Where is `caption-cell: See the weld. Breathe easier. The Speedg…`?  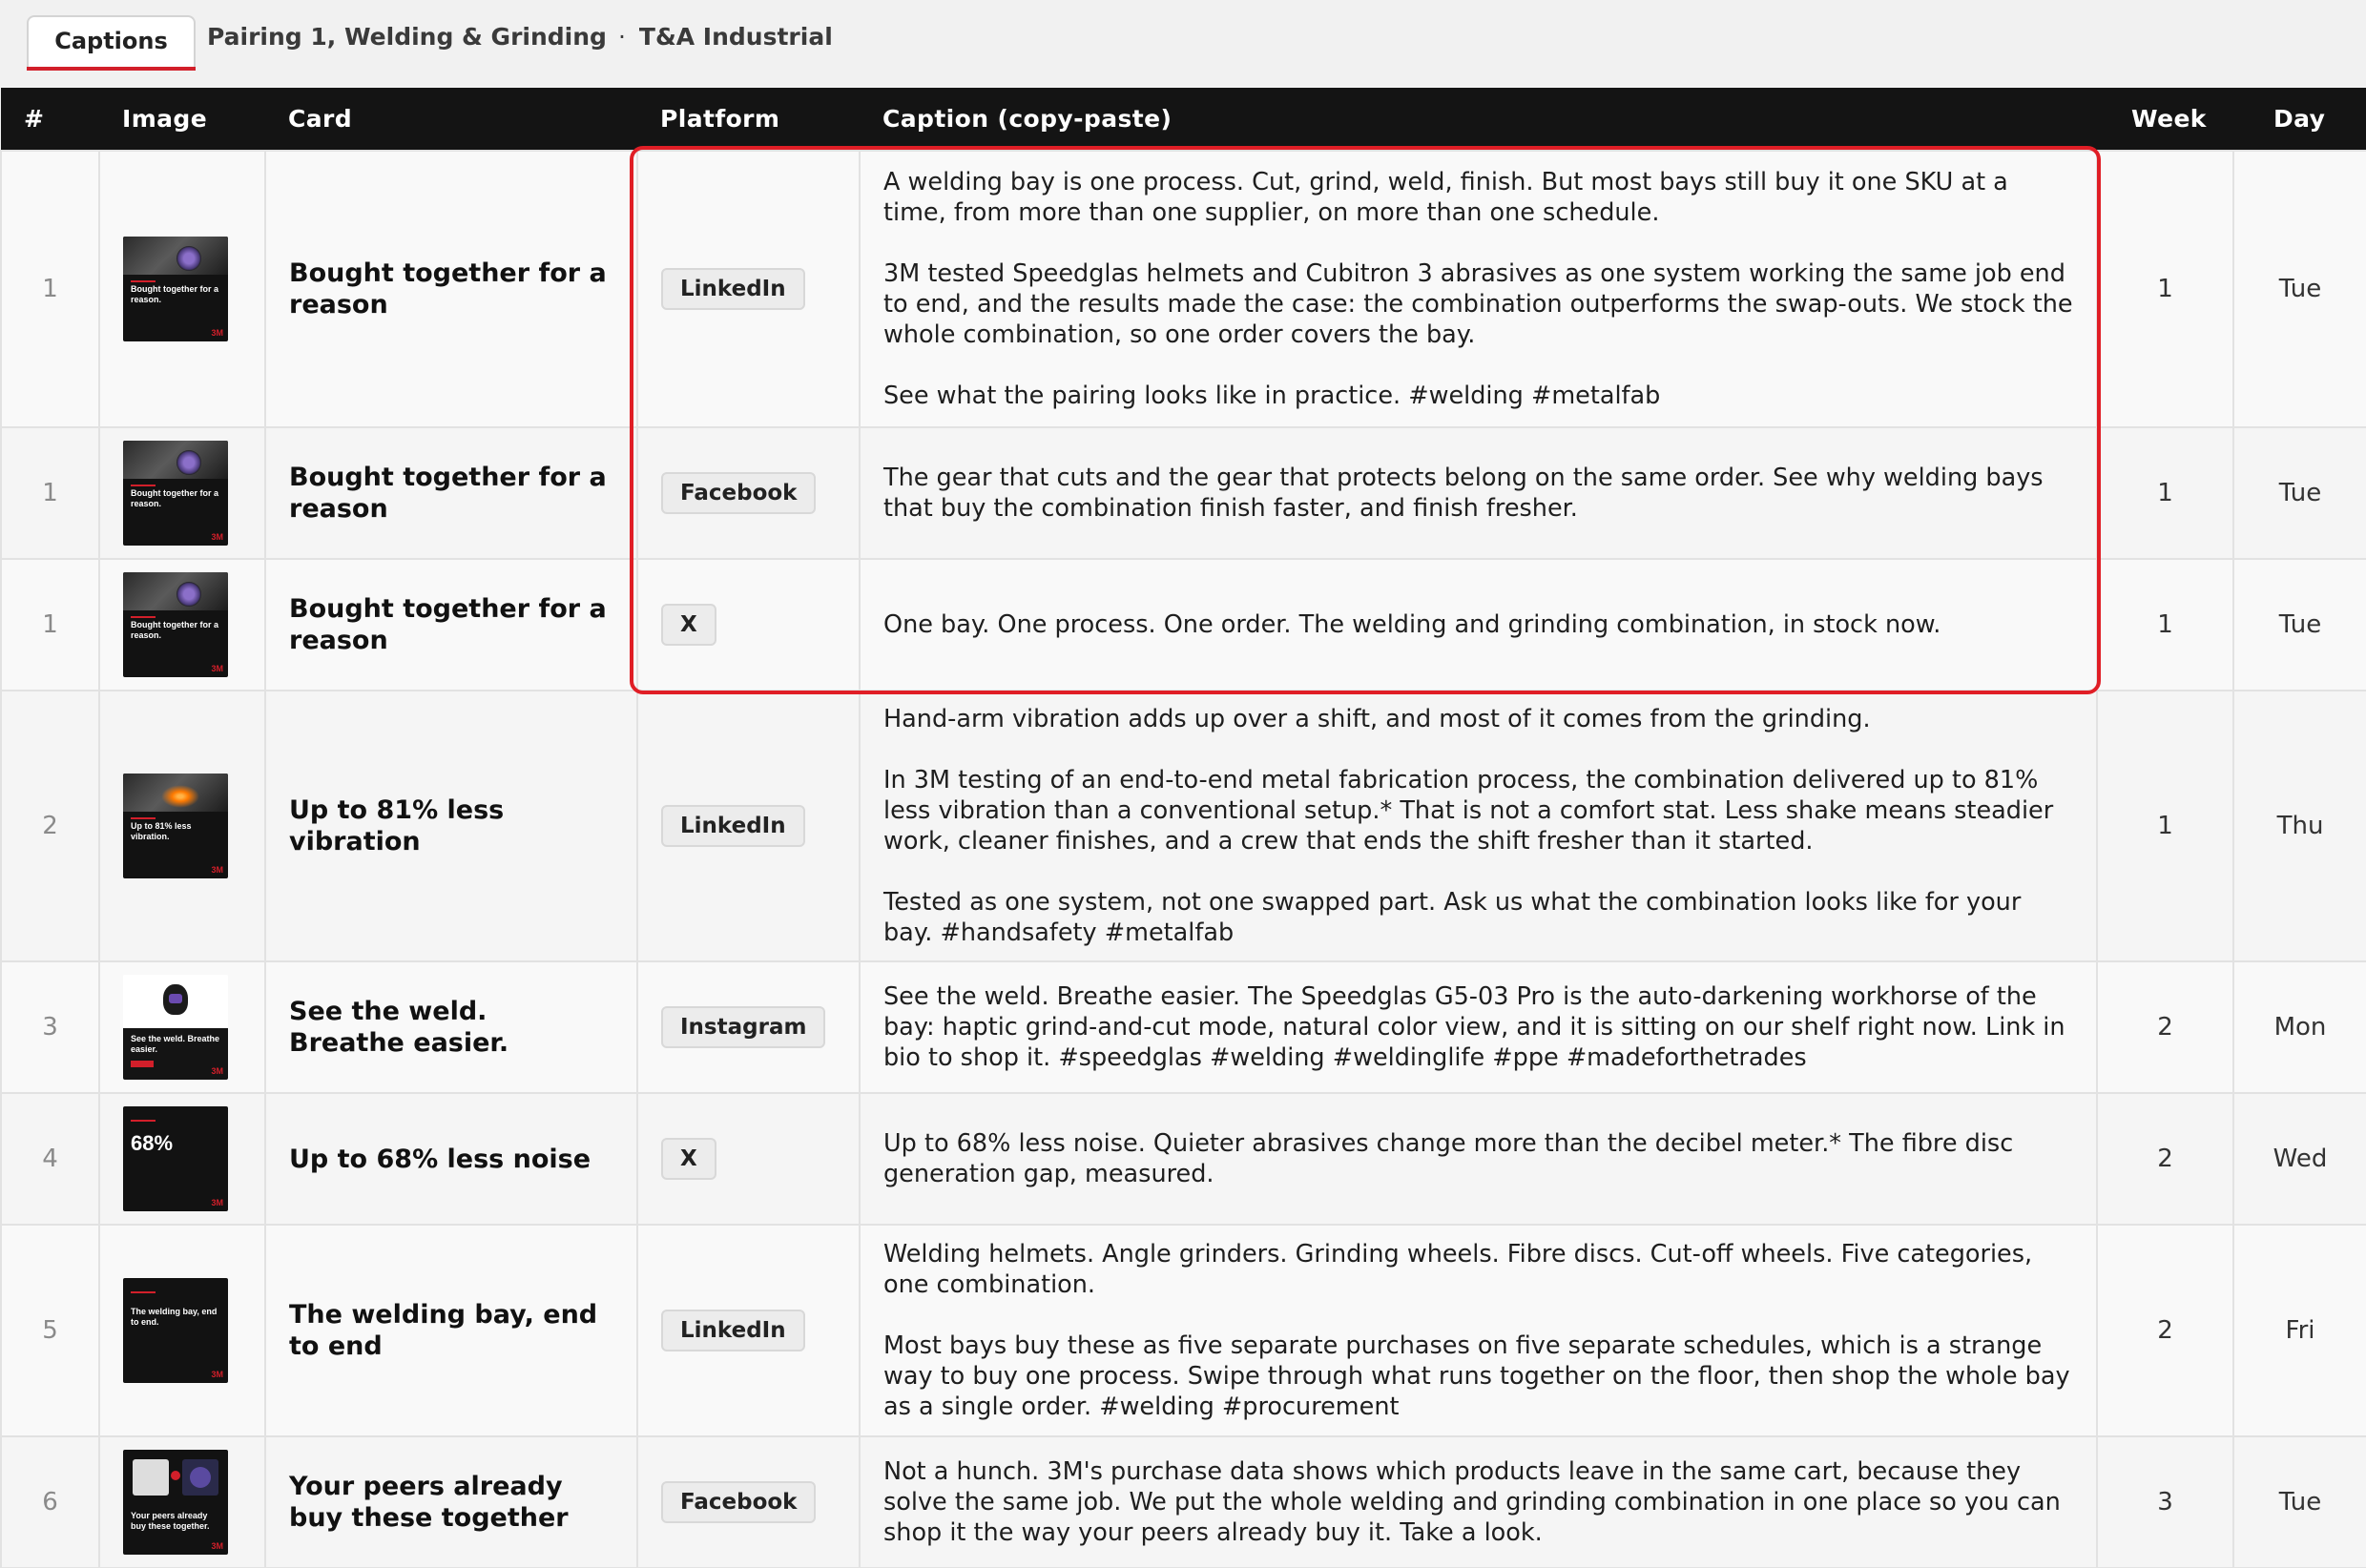 caption-cell: See the weld. Breathe easier. The Speedg… is located at coordinates (1478, 1027).